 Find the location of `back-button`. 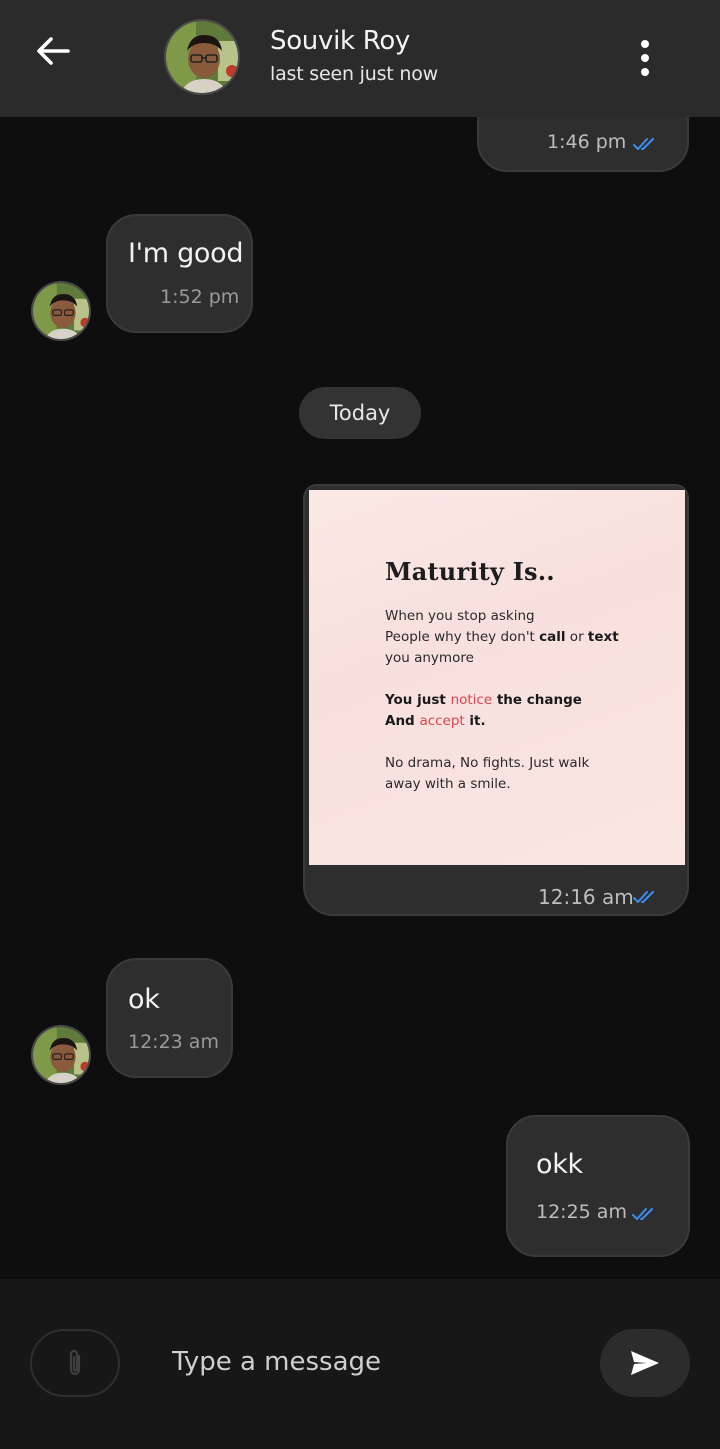

back-button is located at coordinates (53, 51).